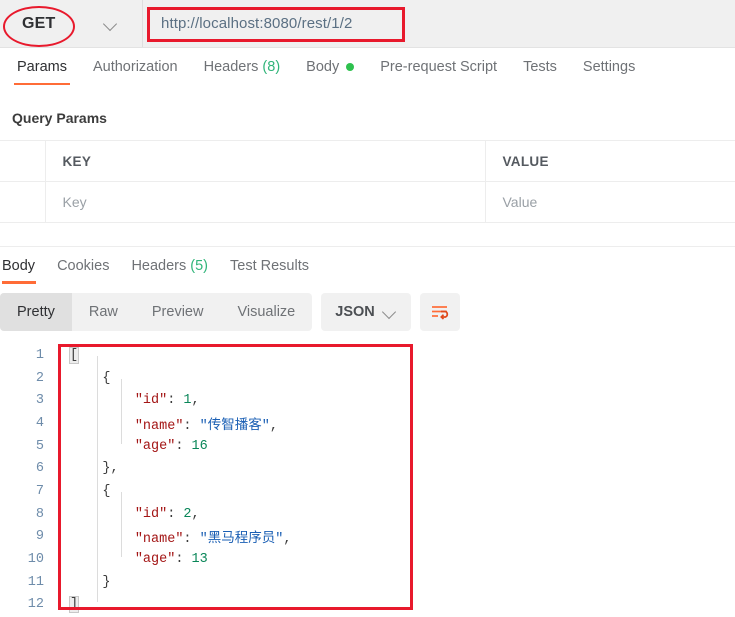 Image resolution: width=735 pixels, height=617 pixels. I want to click on tab-pre-request-script: Pre-request Script, so click(438, 66).